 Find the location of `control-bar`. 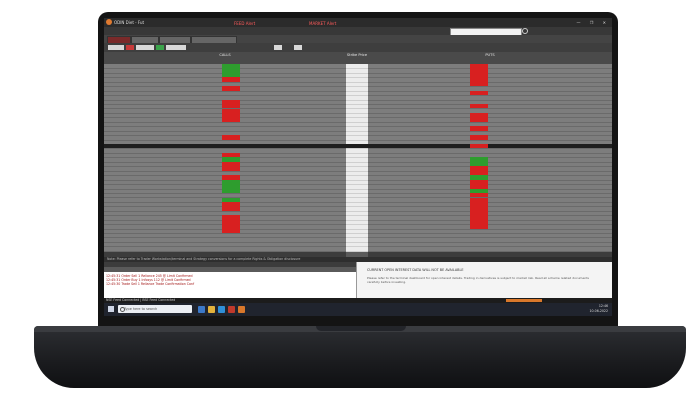

control-bar is located at coordinates (358, 47).